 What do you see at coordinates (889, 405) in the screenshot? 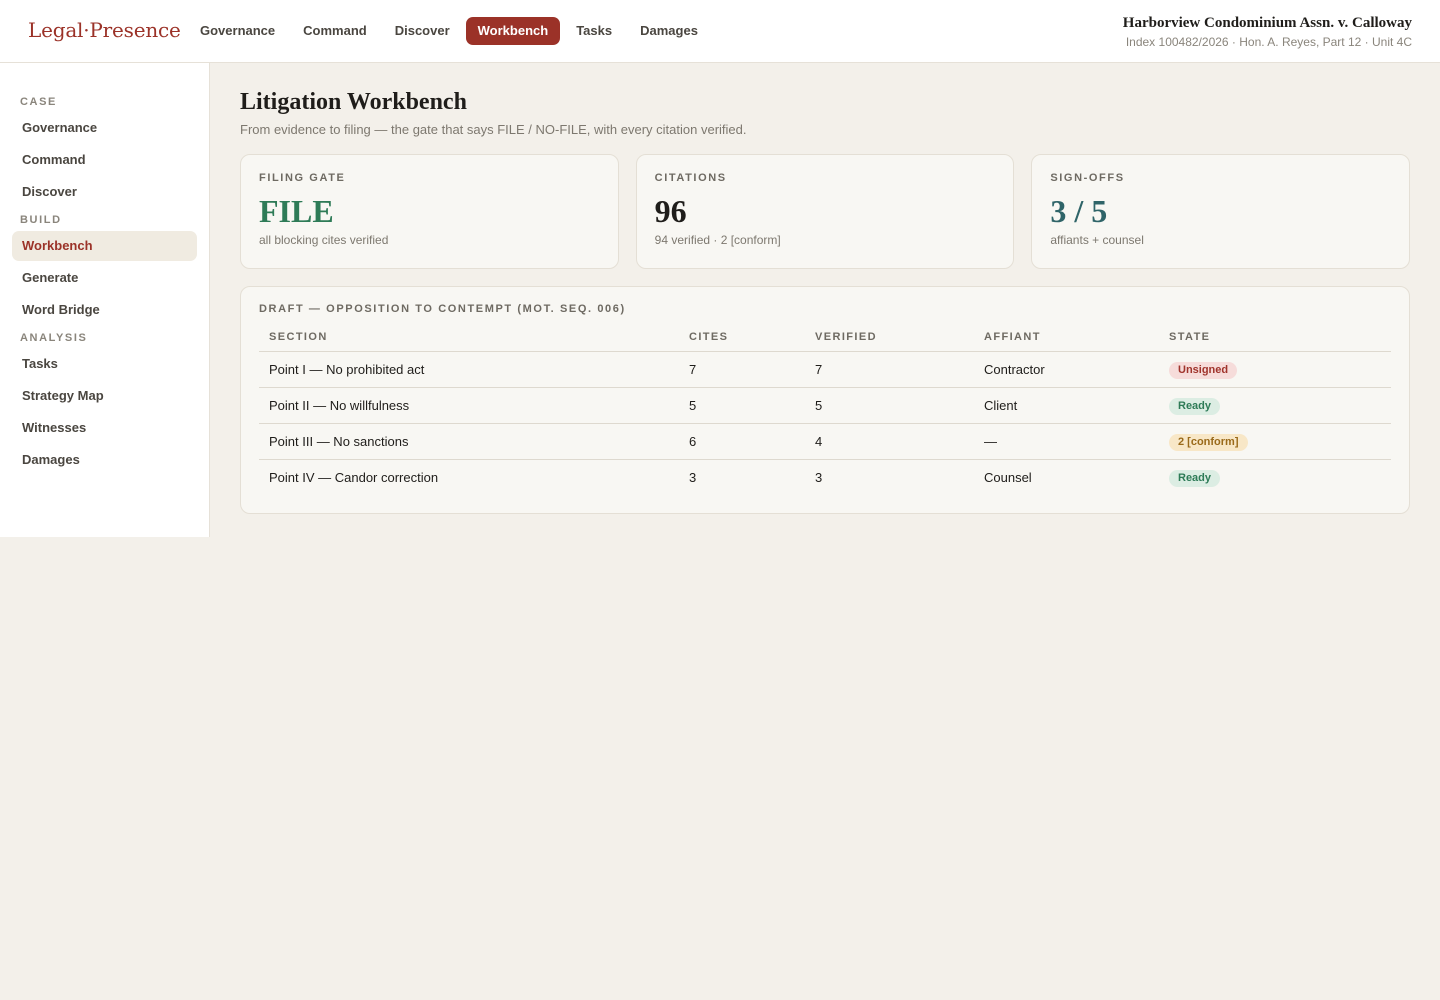
I see `cell-verified: 5` at bounding box center [889, 405].